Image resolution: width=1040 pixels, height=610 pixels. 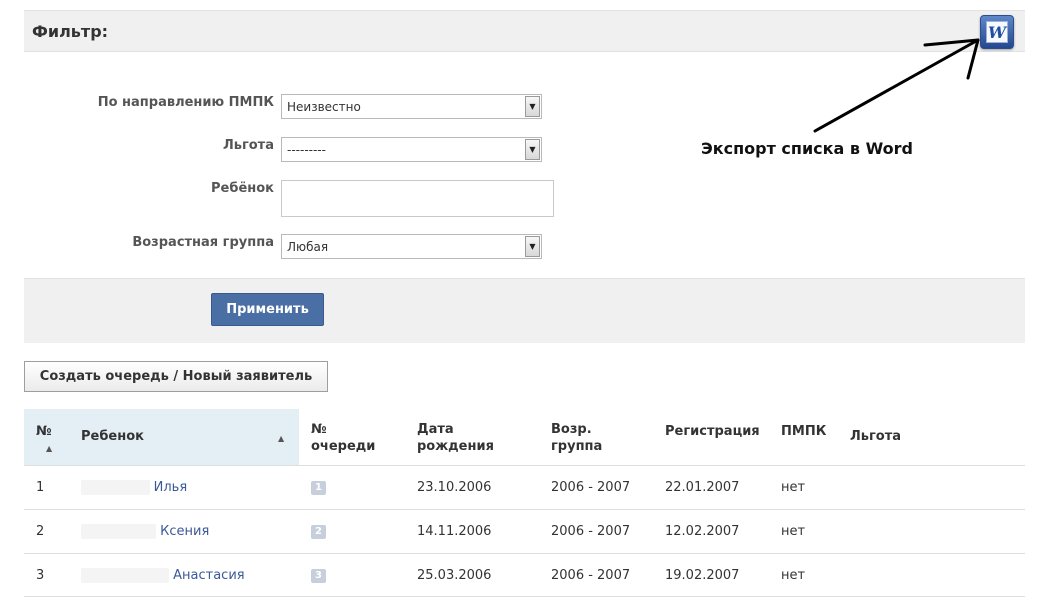 What do you see at coordinates (190, 437) in the screenshot?
I see `col-child-header: Ребенок ▲` at bounding box center [190, 437].